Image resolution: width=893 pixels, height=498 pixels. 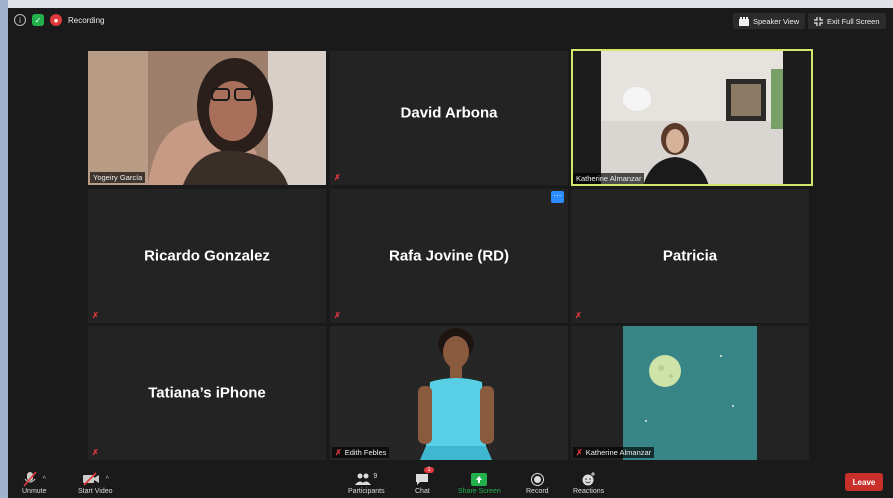 I want to click on window-left-edge, so click(x=4, y=249).